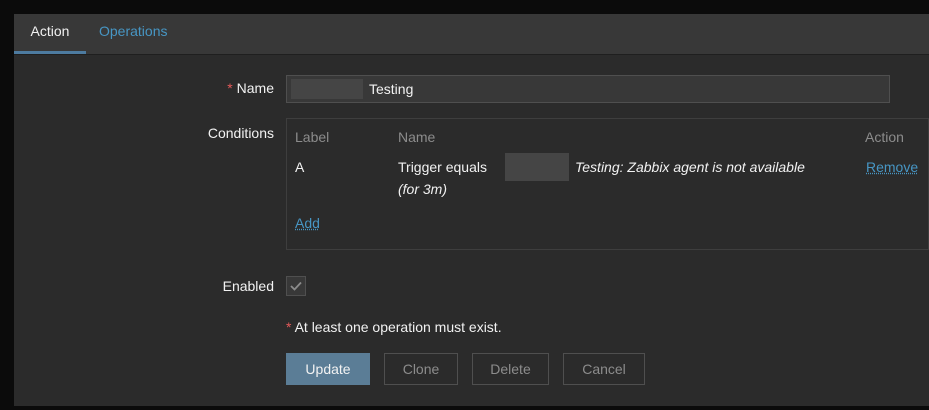  What do you see at coordinates (312, 137) in the screenshot?
I see `header-label: Label` at bounding box center [312, 137].